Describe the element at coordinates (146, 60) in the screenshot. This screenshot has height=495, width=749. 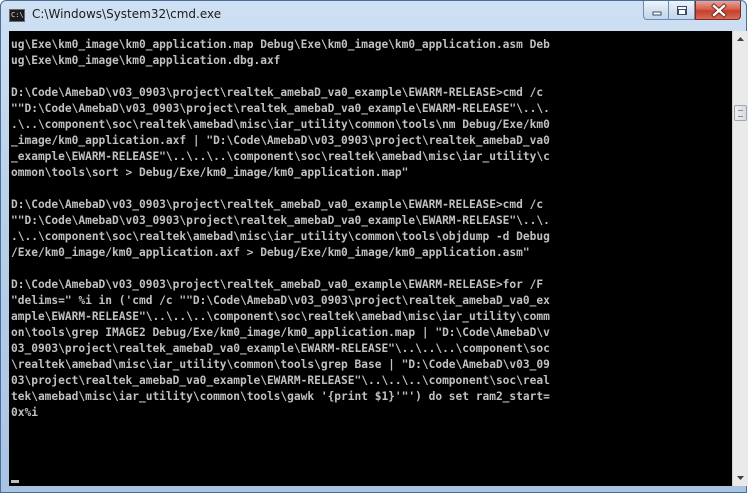
I see `console-line: ug\Exe\km0_image\km0_application.dbg.axf` at that location.